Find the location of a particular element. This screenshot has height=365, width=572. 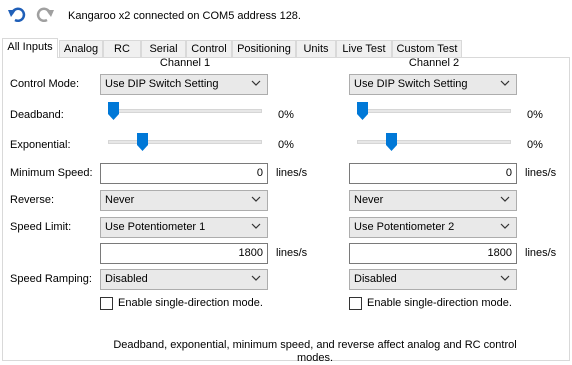

ch1-speed-limit-input: 1800 is located at coordinates (184, 253).